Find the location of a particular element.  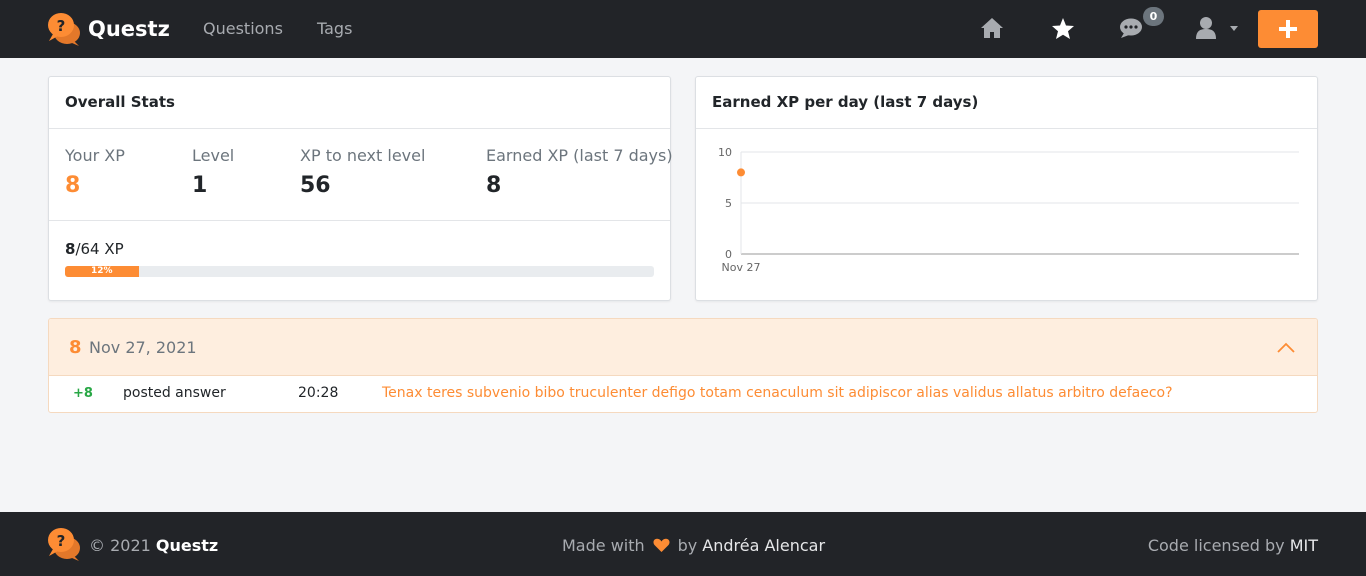

notifications-badge: 0 is located at coordinates (1153, 16).